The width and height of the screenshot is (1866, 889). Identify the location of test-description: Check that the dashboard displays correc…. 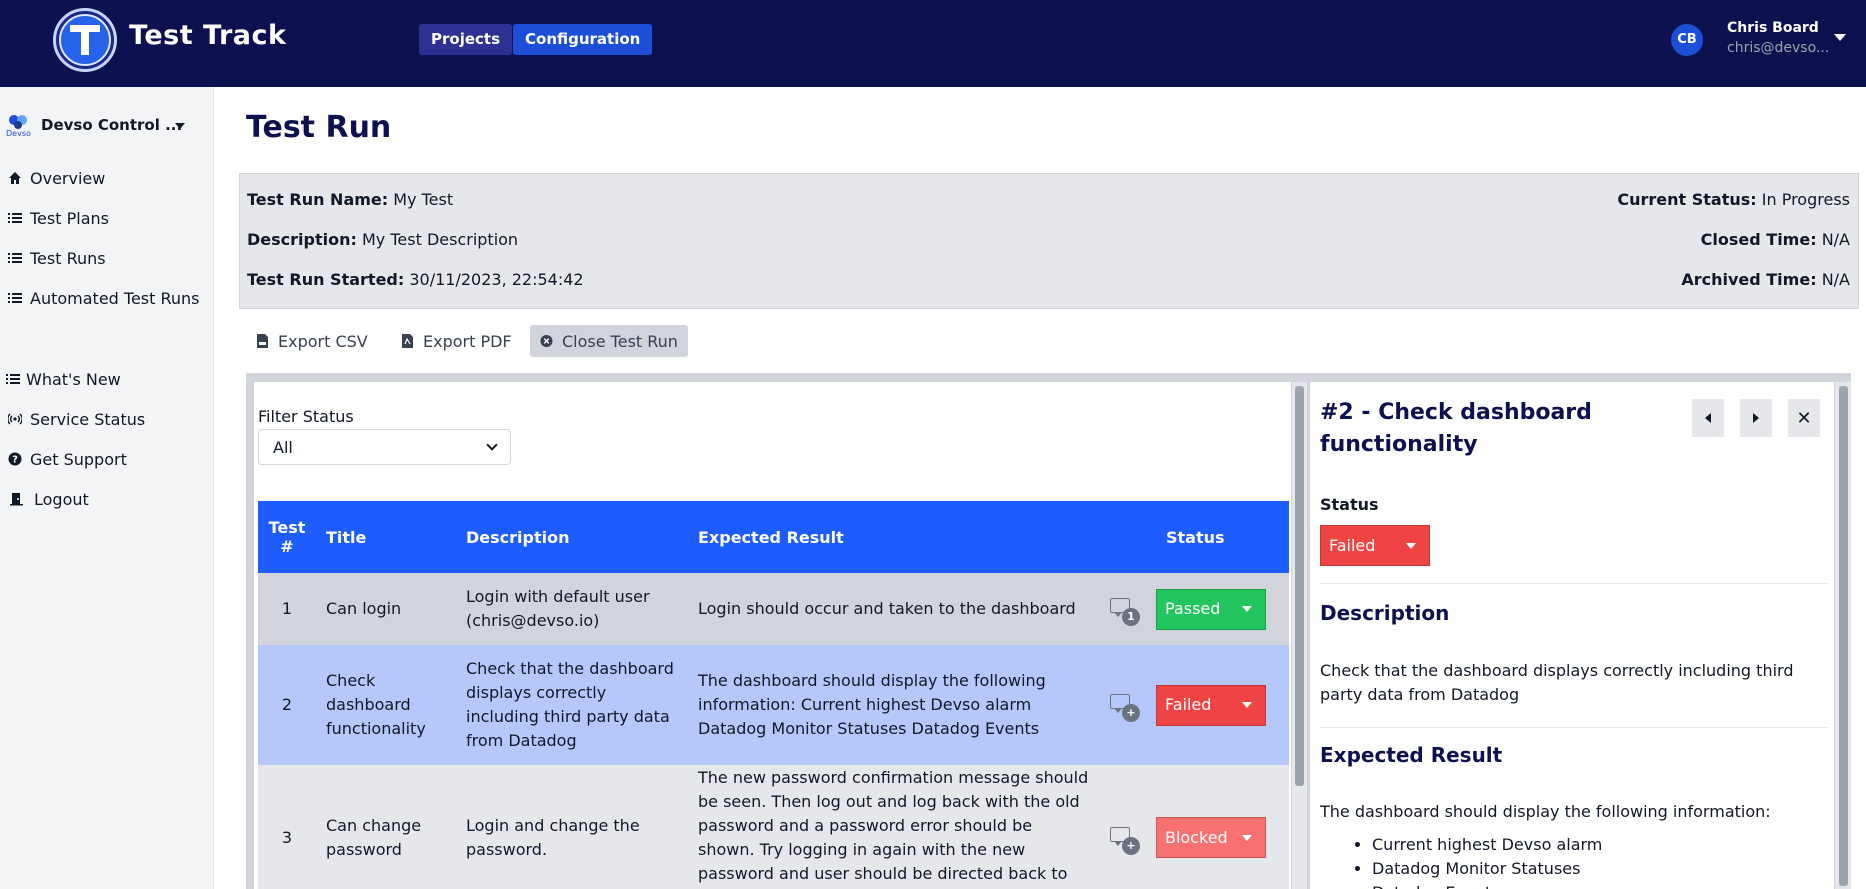
(572, 705).